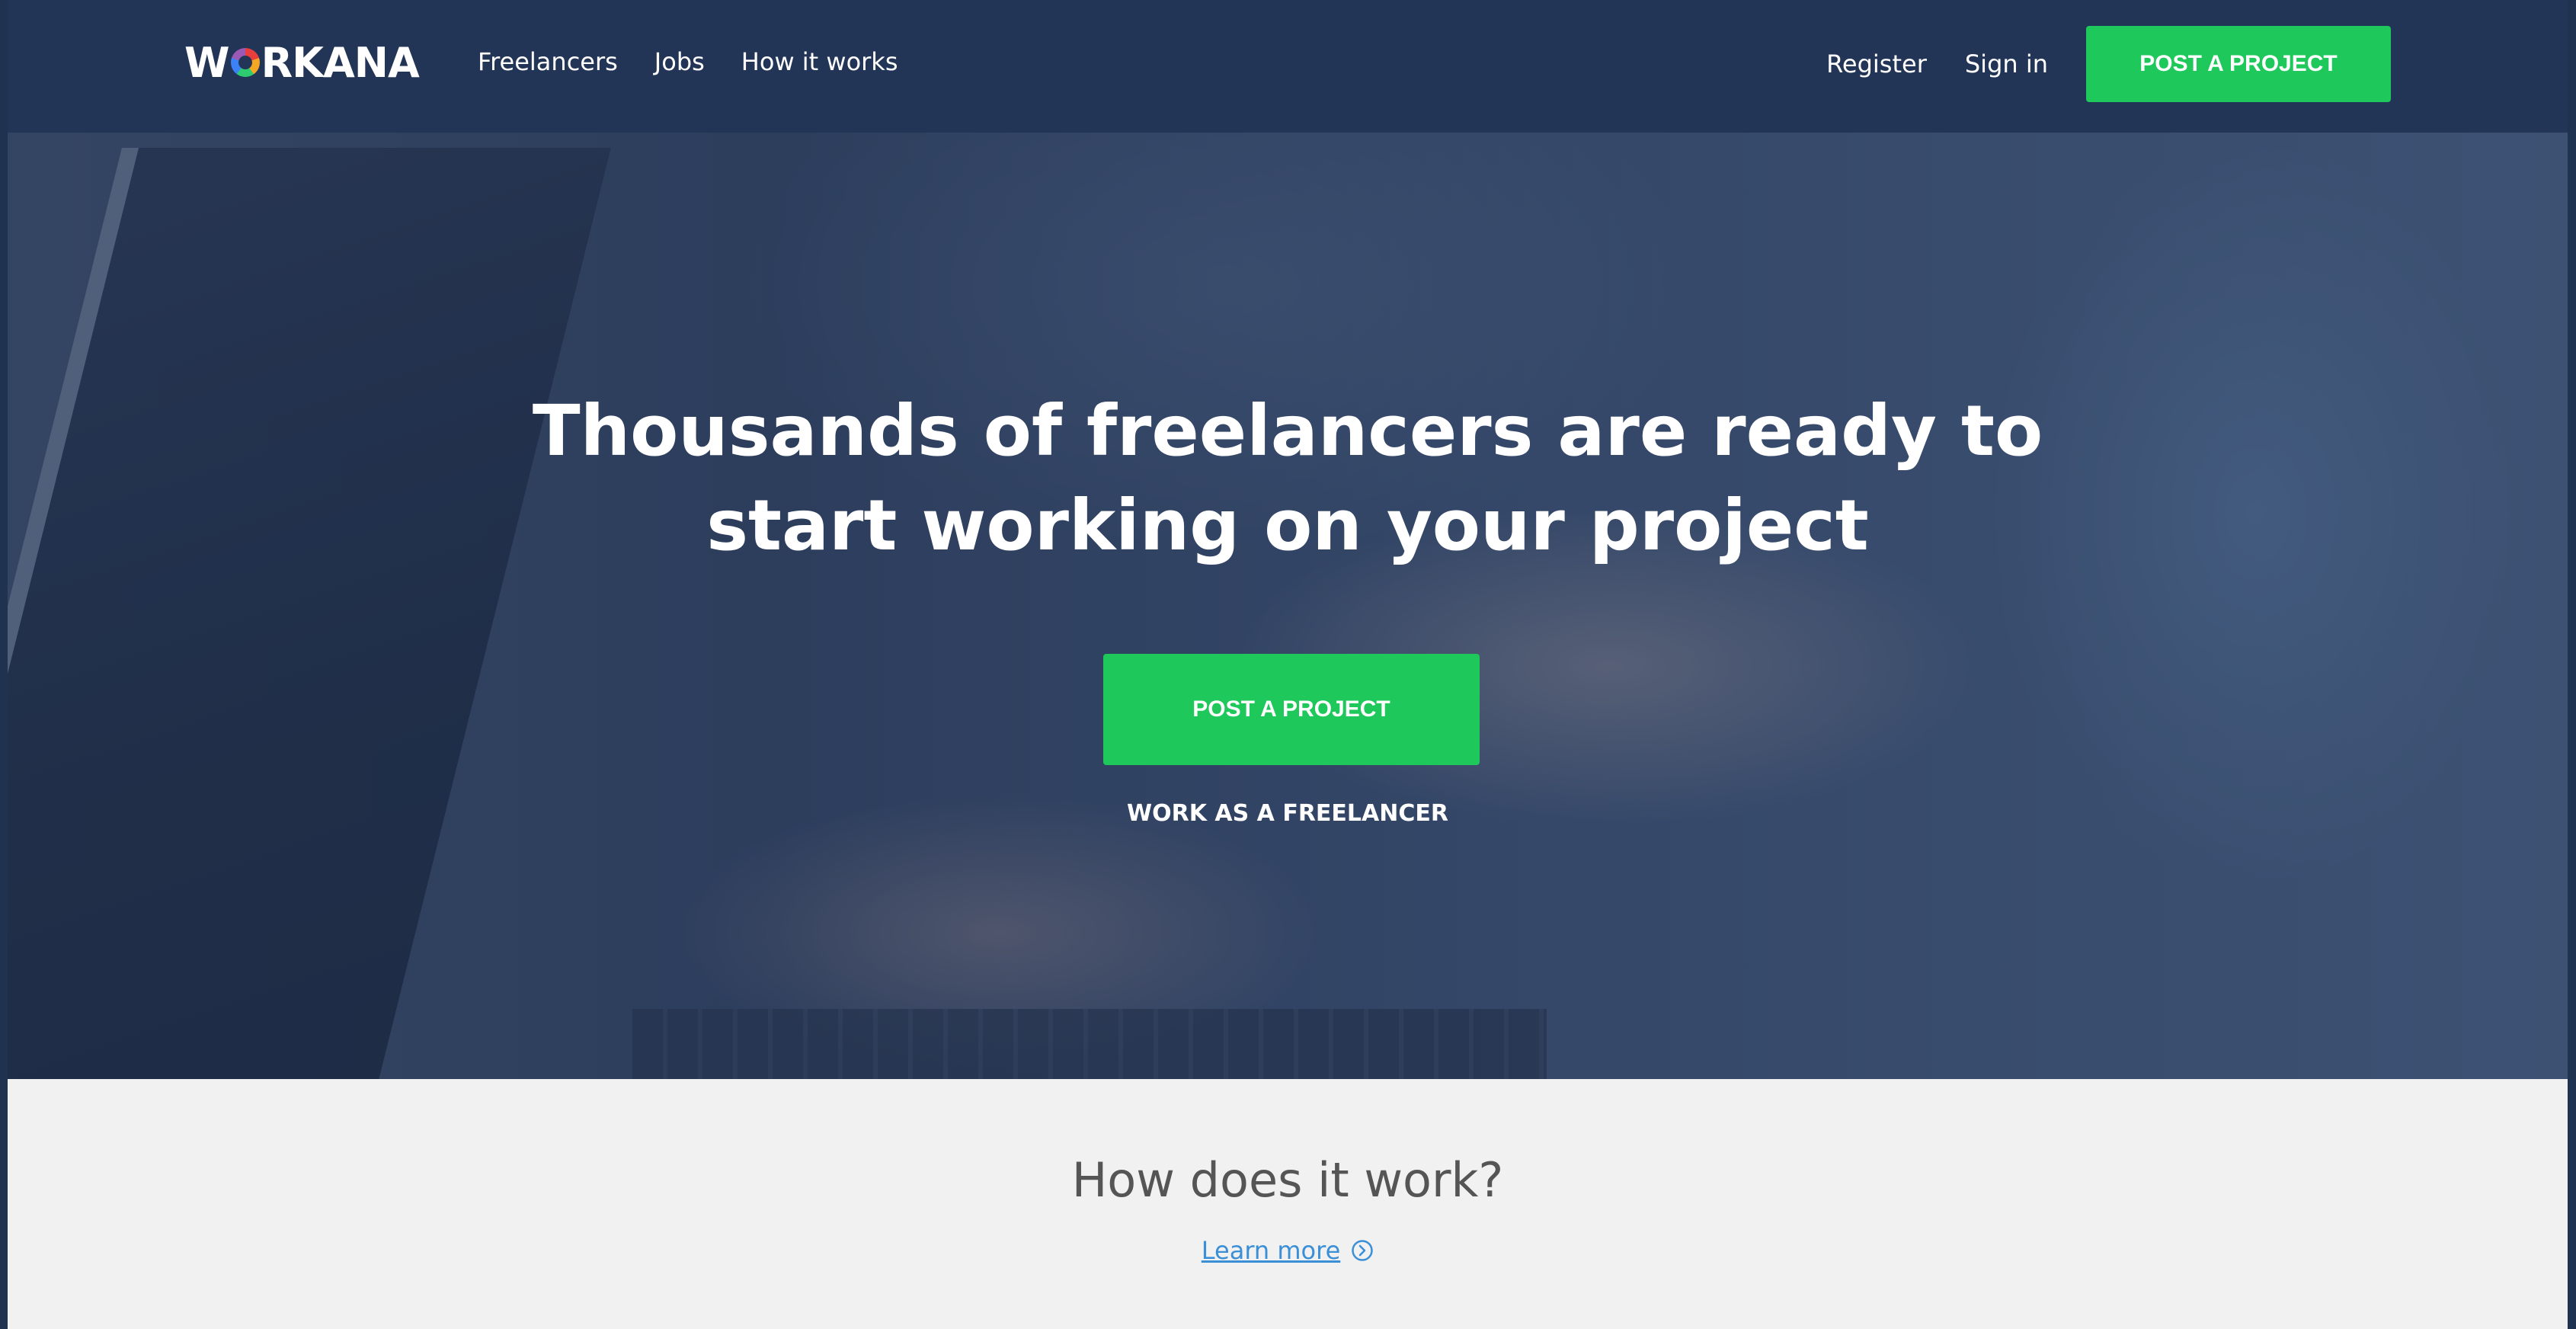 The height and width of the screenshot is (1329, 2576). Describe the element at coordinates (1291, 709) in the screenshot. I see `post-project-hero-button: POST A PROJECT` at that location.